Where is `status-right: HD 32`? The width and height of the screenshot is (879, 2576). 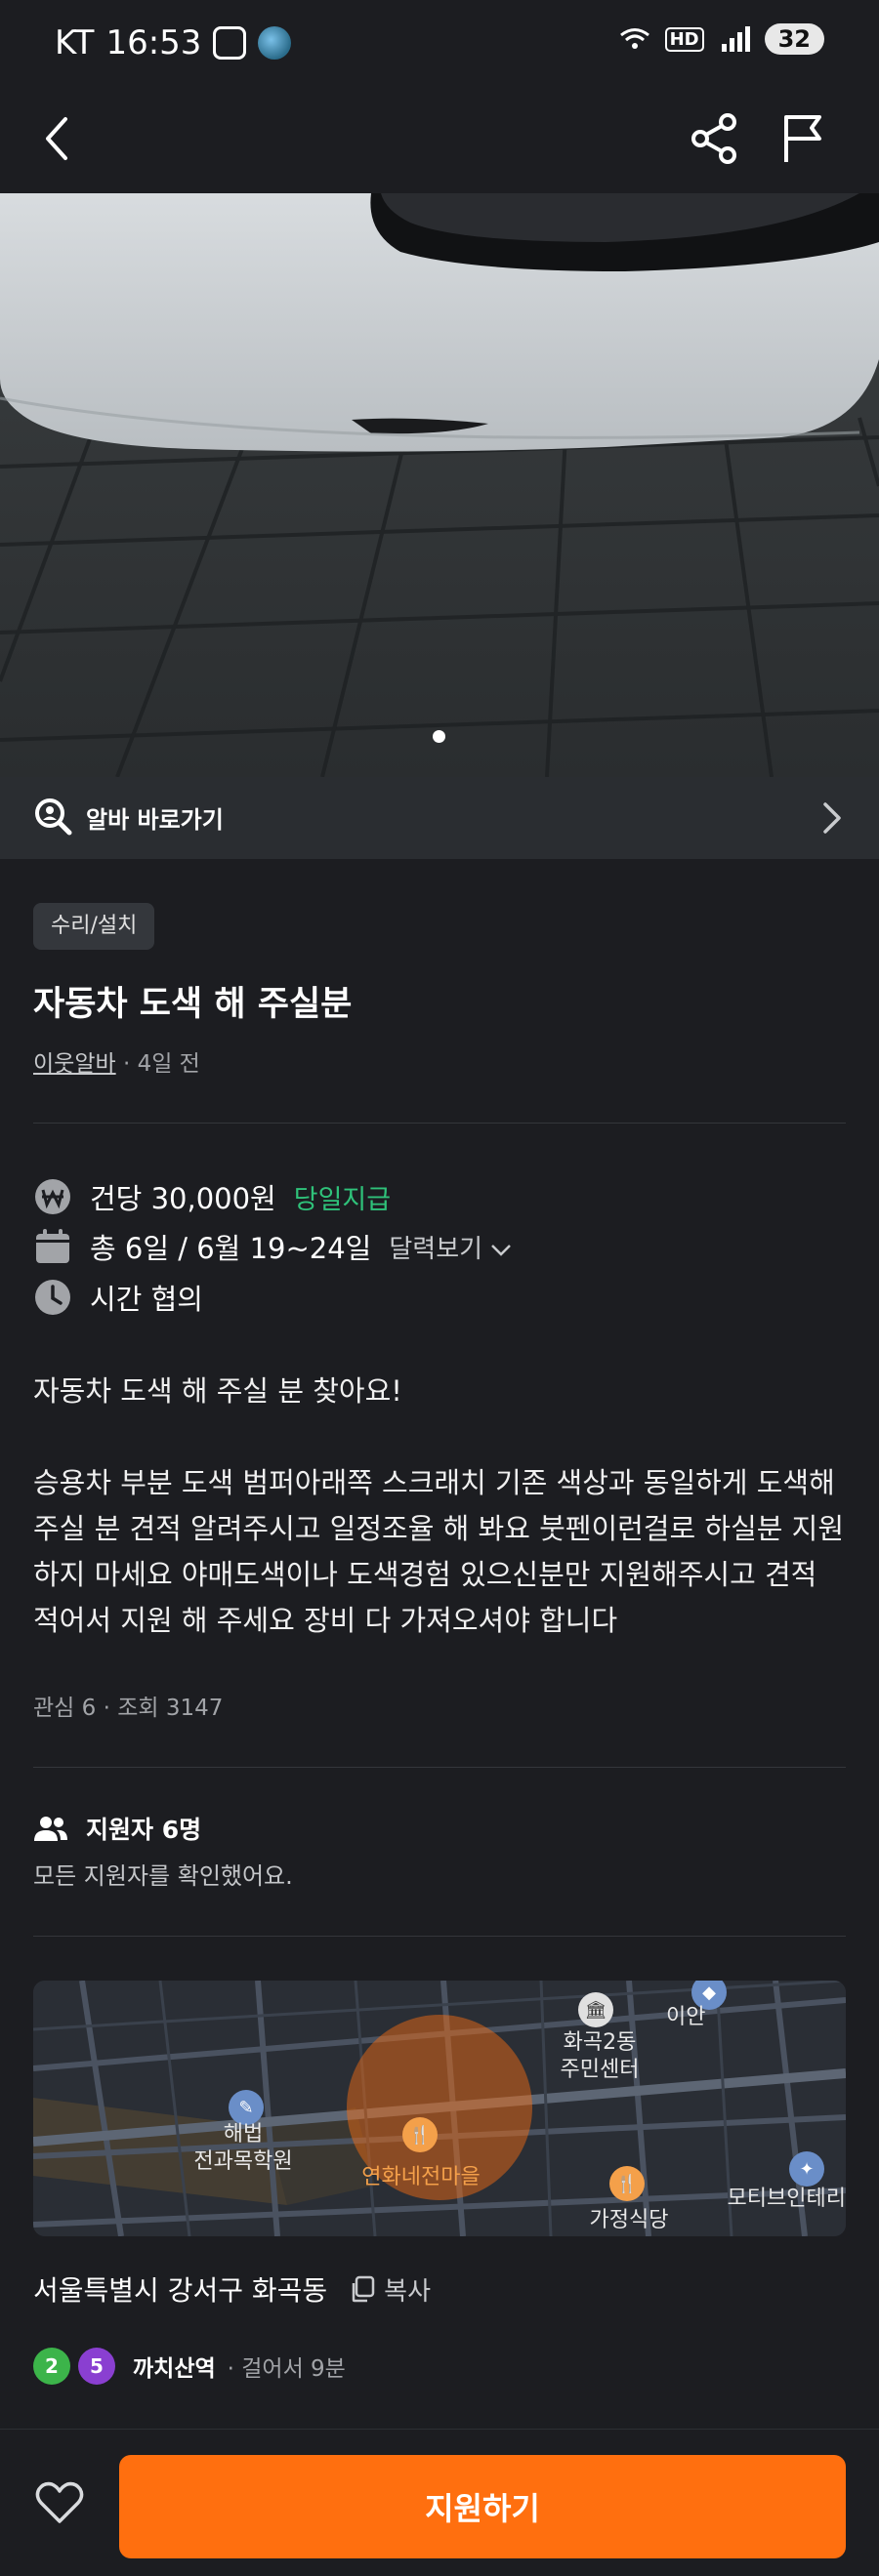 status-right: HD 32 is located at coordinates (721, 39).